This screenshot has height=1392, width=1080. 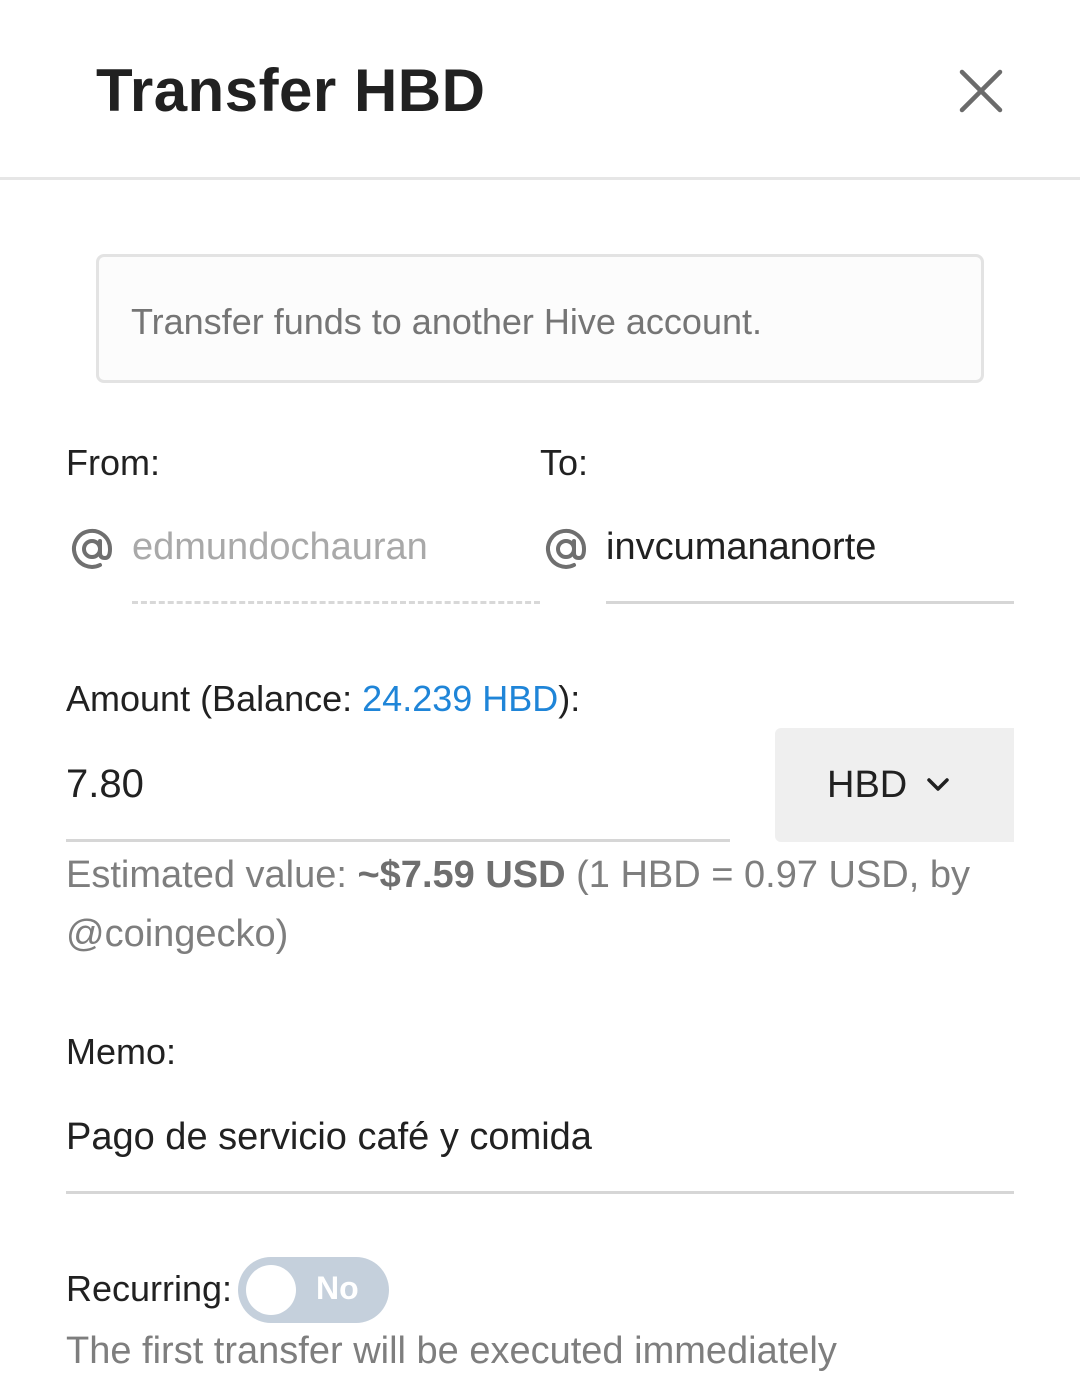 I want to click on memo-input: Pago de servicio café y comida, so click(x=329, y=1137).